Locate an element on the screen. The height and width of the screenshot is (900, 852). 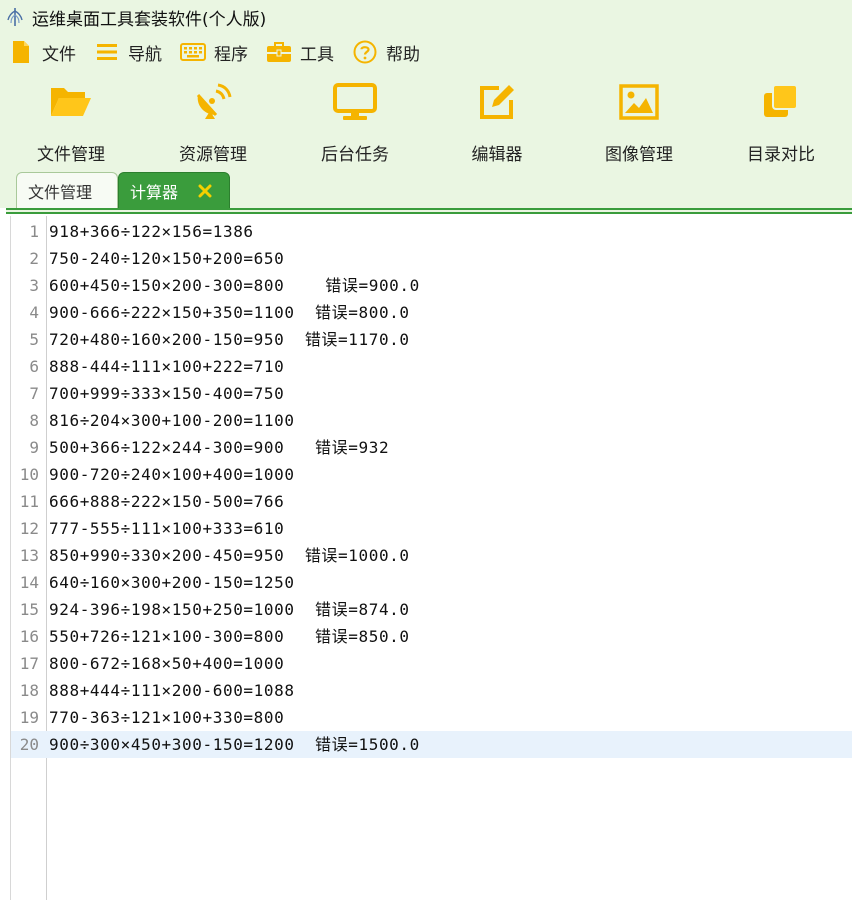
menu-file: 文件 is located at coordinates (42, 52).